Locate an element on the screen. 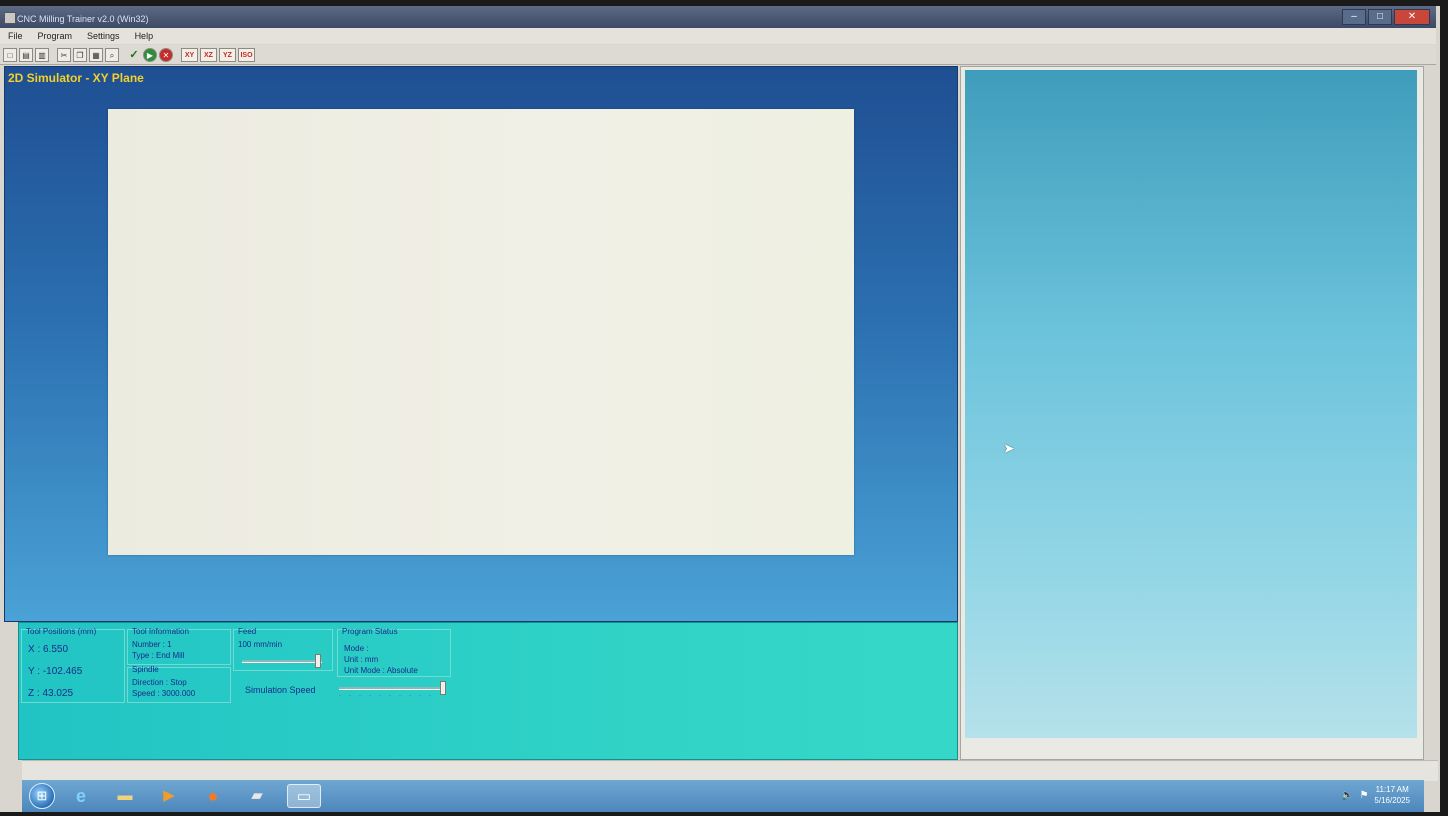 Image resolution: width=1448 pixels, height=816 pixels. z-position: Z : 43.025 is located at coordinates (51, 693).